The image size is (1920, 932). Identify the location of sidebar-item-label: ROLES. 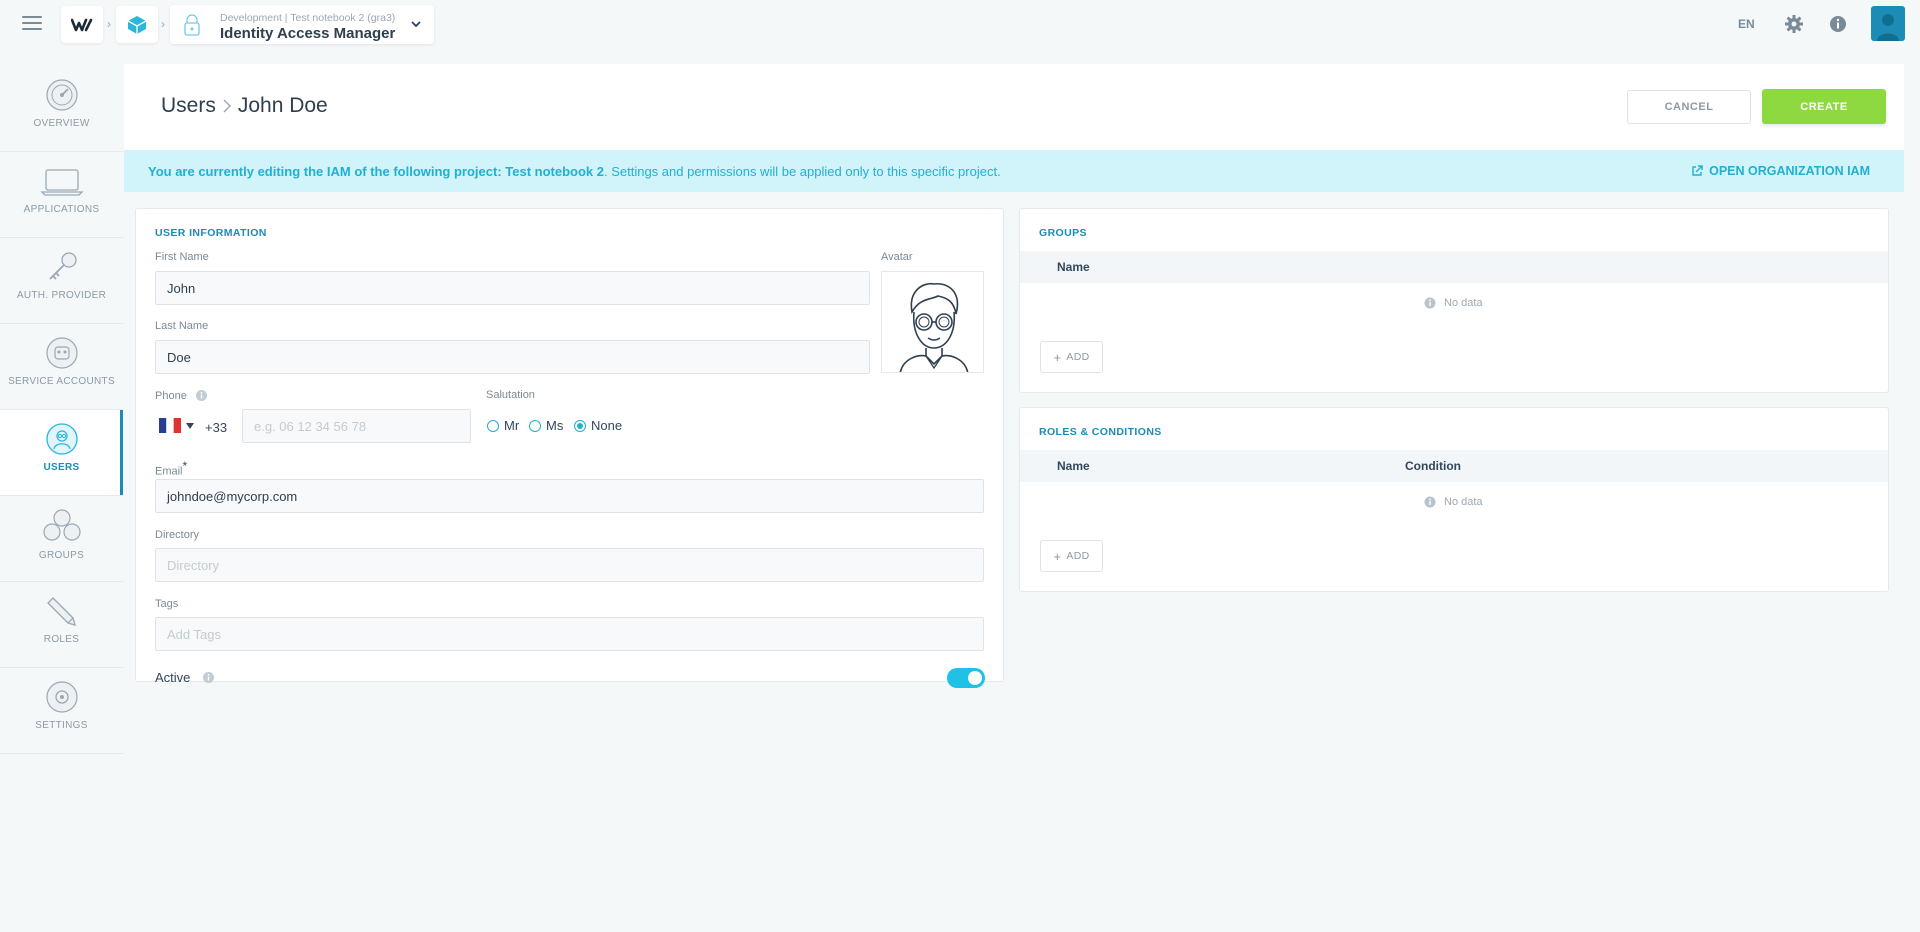
(61, 639).